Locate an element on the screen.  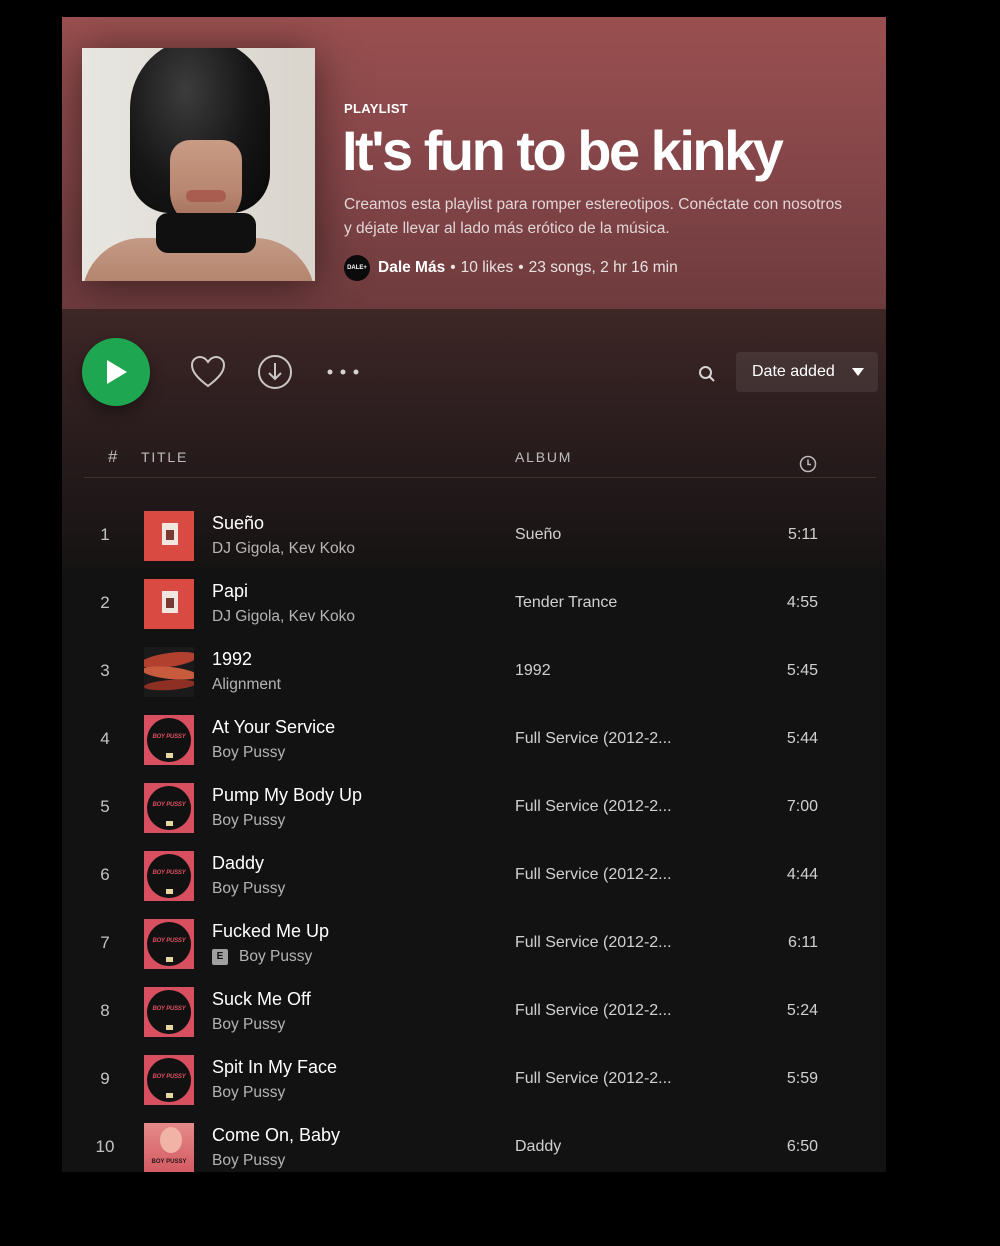
track-number: 10 is located at coordinates (105, 1146).